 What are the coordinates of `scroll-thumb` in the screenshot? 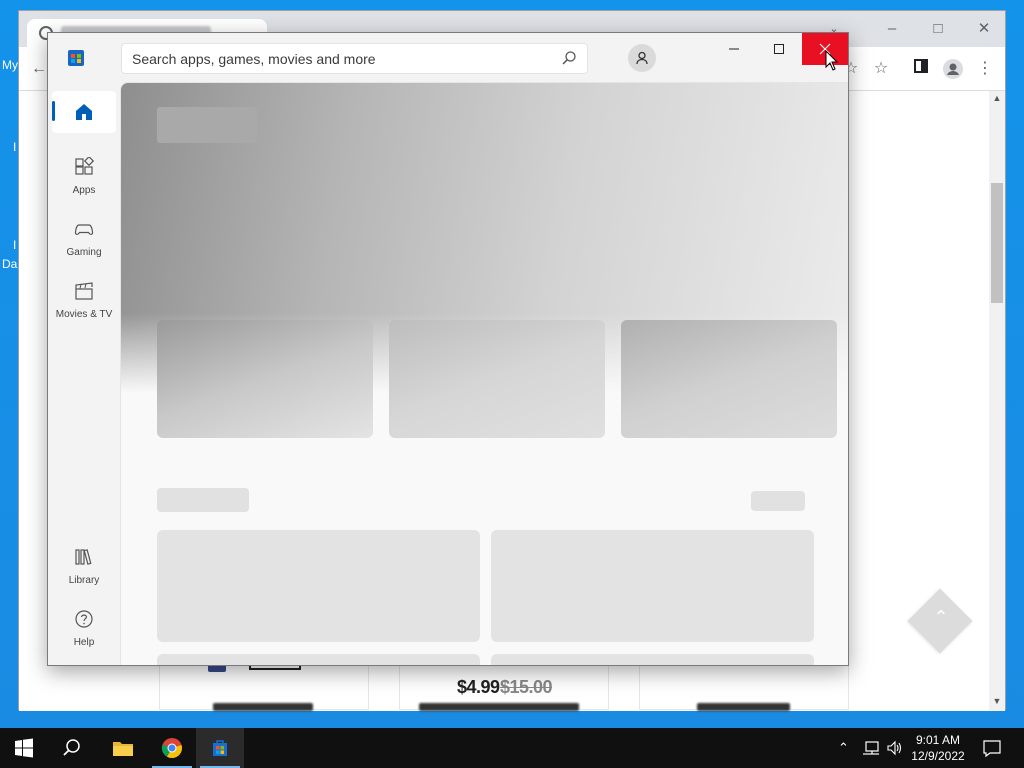 It's located at (997, 243).